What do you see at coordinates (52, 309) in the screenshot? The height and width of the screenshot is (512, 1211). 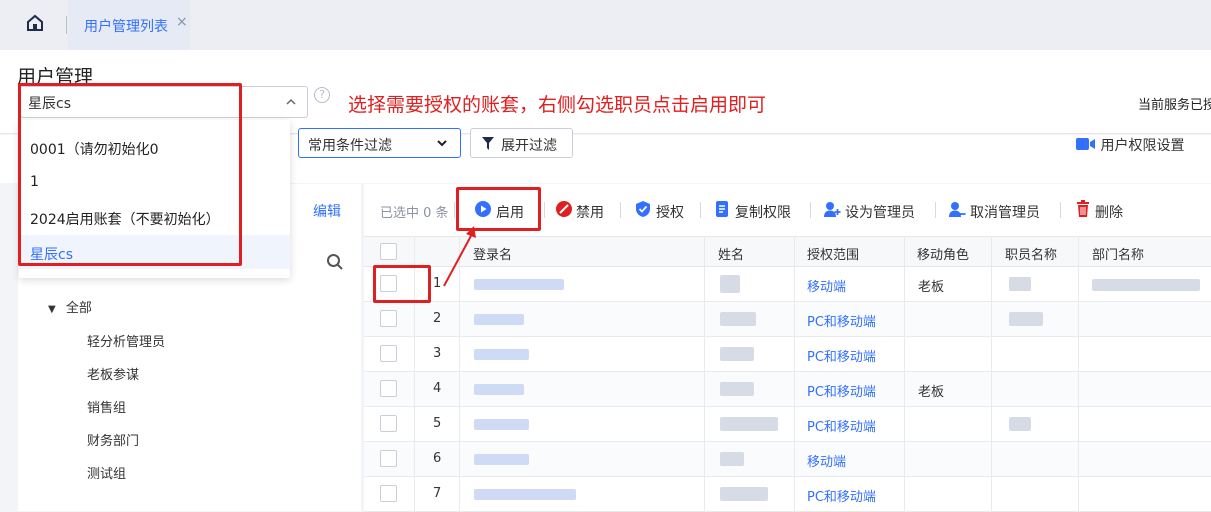 I see `caret-down-icon: ▼` at bounding box center [52, 309].